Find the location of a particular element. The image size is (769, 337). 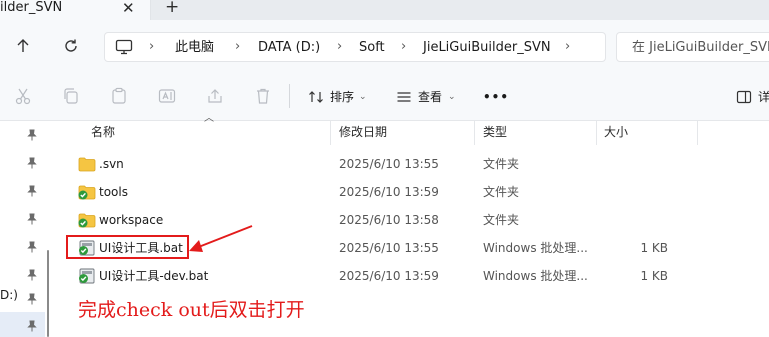

column-name: 名称 is located at coordinates (103, 132).